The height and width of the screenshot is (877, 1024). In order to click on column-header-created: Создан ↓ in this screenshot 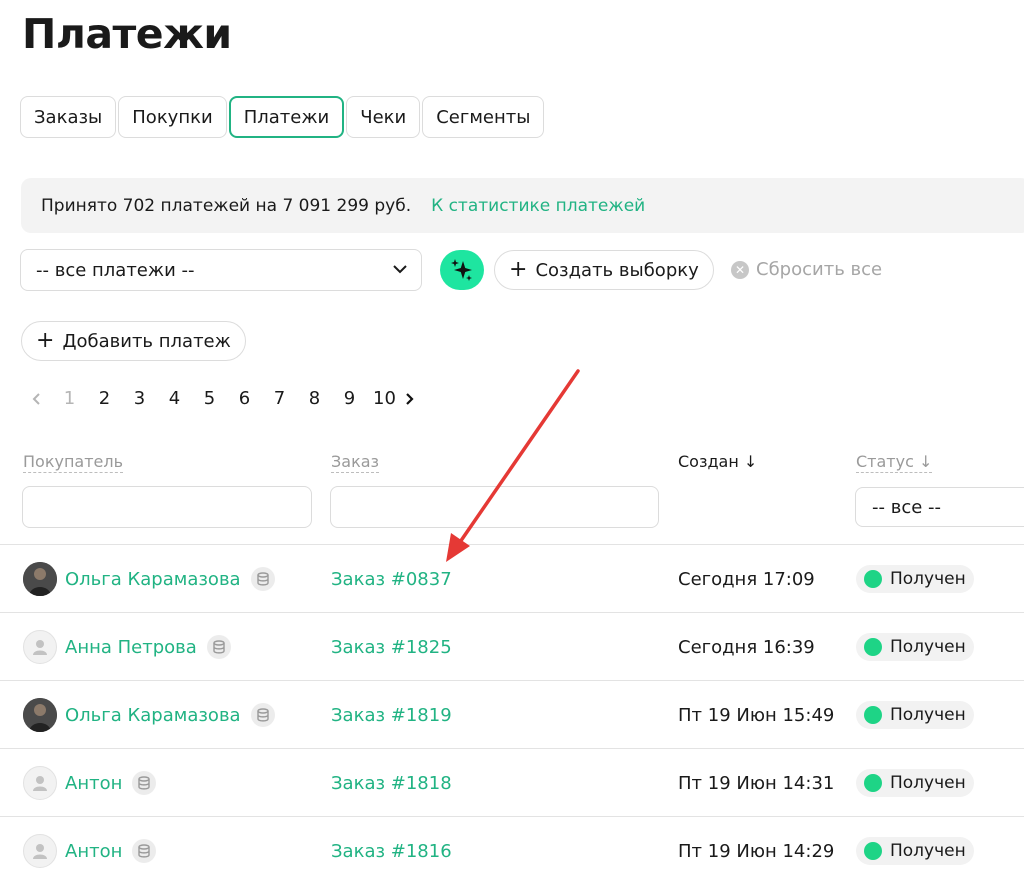, I will do `click(717, 461)`.